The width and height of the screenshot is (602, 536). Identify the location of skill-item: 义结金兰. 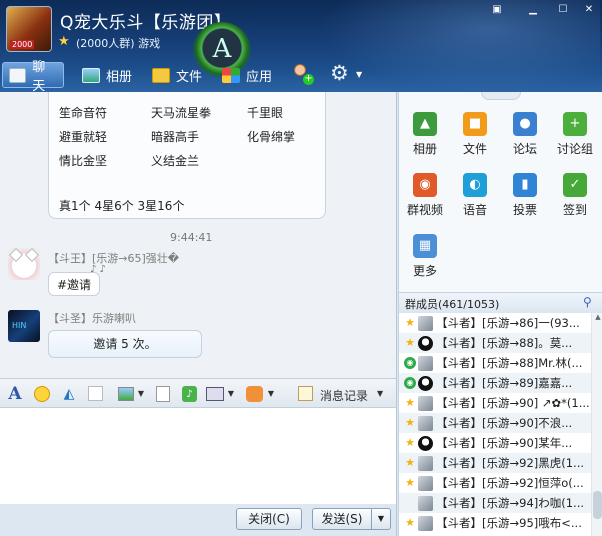
(175, 161).